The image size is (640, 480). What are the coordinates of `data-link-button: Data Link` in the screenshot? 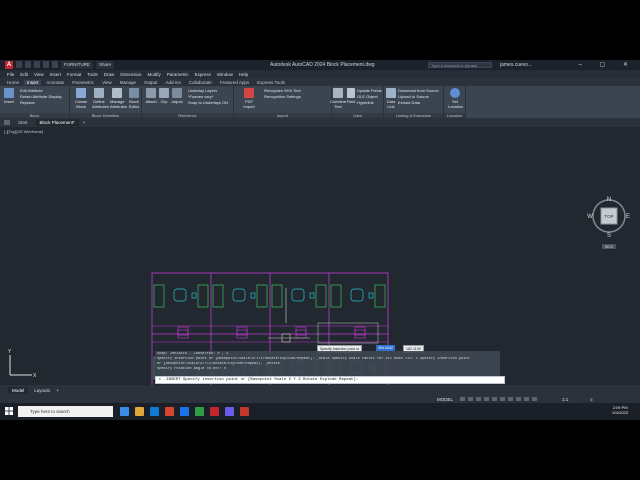 It's located at (391, 98).